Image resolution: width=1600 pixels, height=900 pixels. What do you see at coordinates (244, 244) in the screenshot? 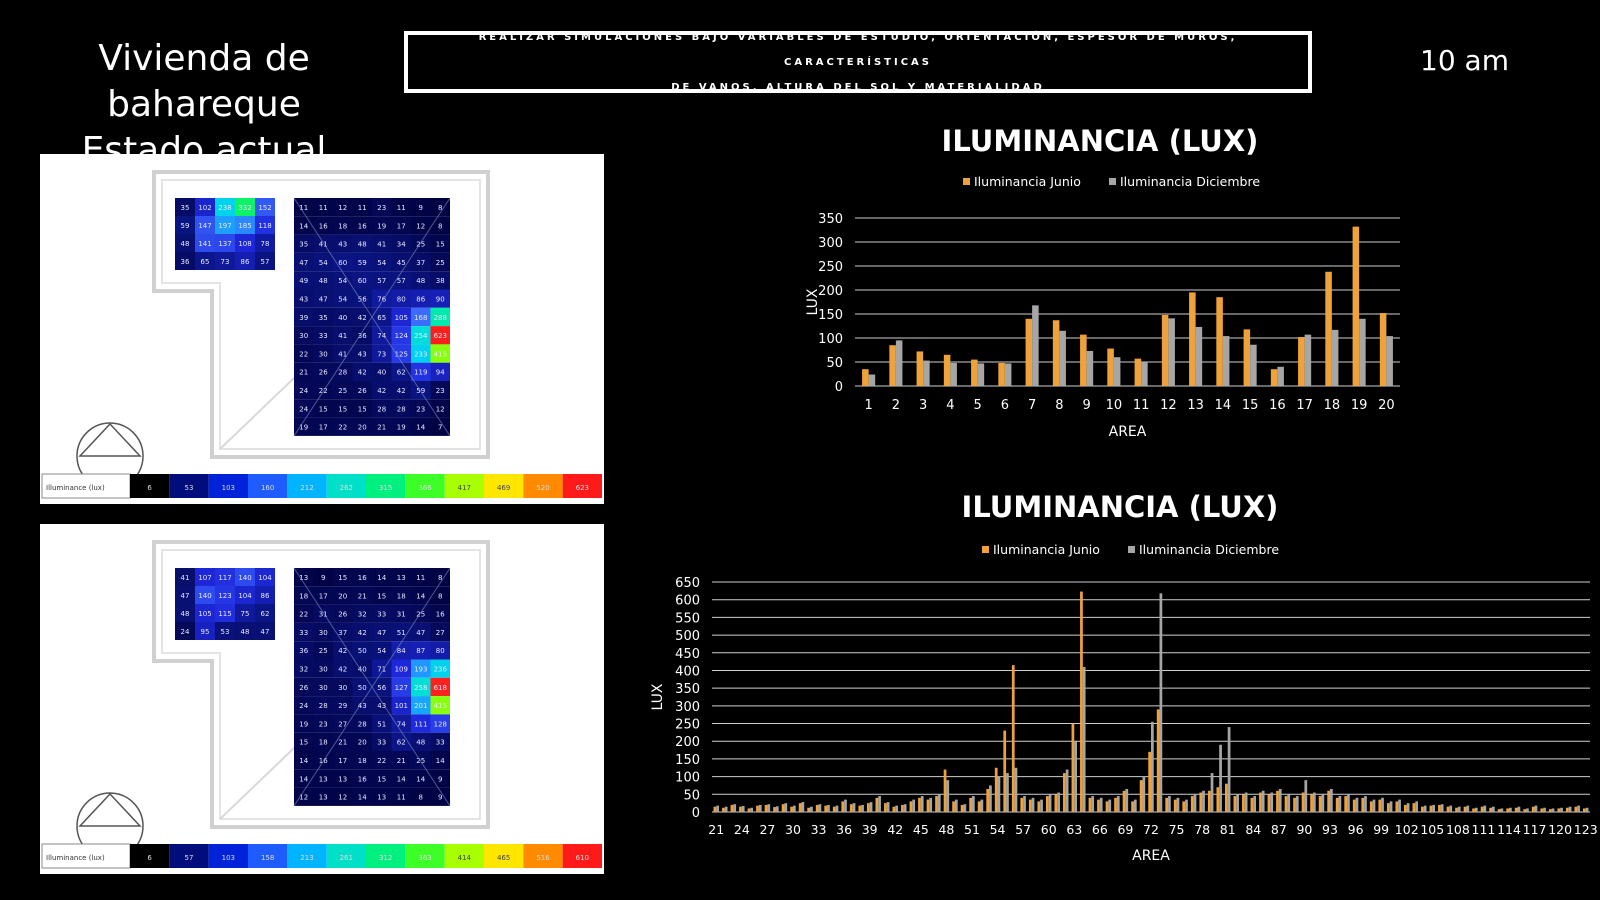
I see `heat-value: 108` at bounding box center [244, 244].